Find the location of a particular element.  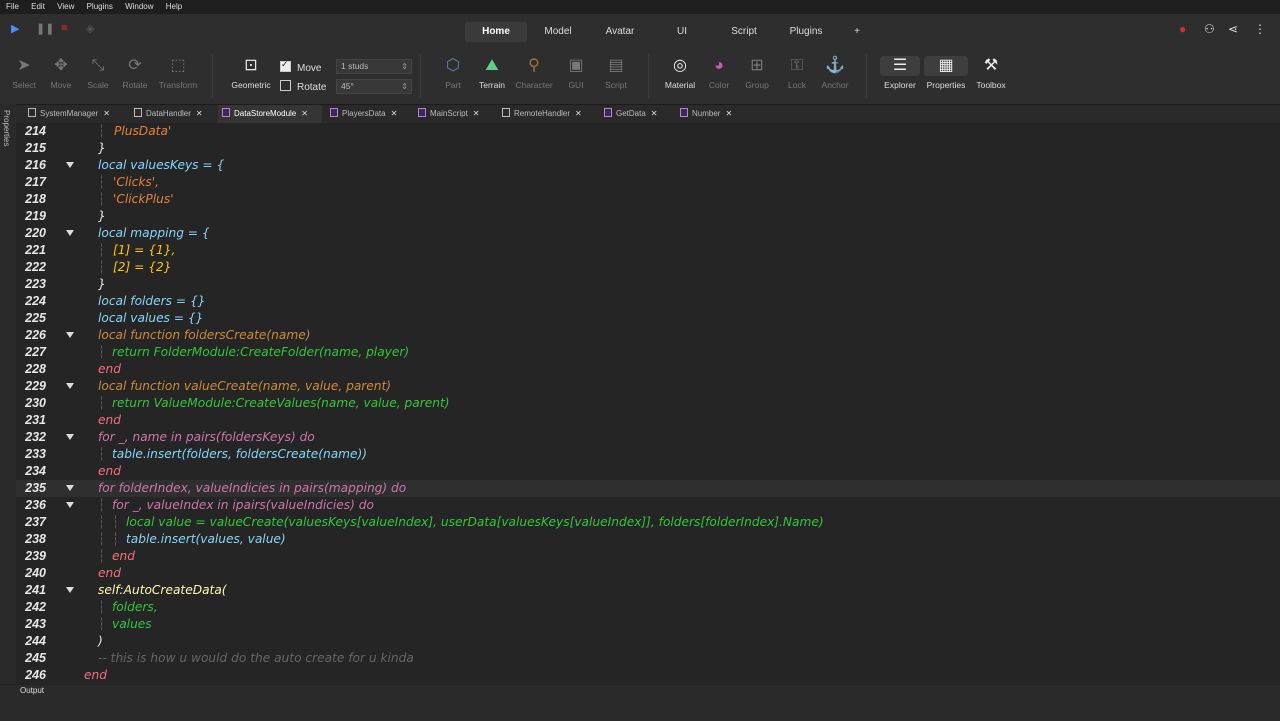

file-tab: Number ✕ is located at coordinates (709, 114).